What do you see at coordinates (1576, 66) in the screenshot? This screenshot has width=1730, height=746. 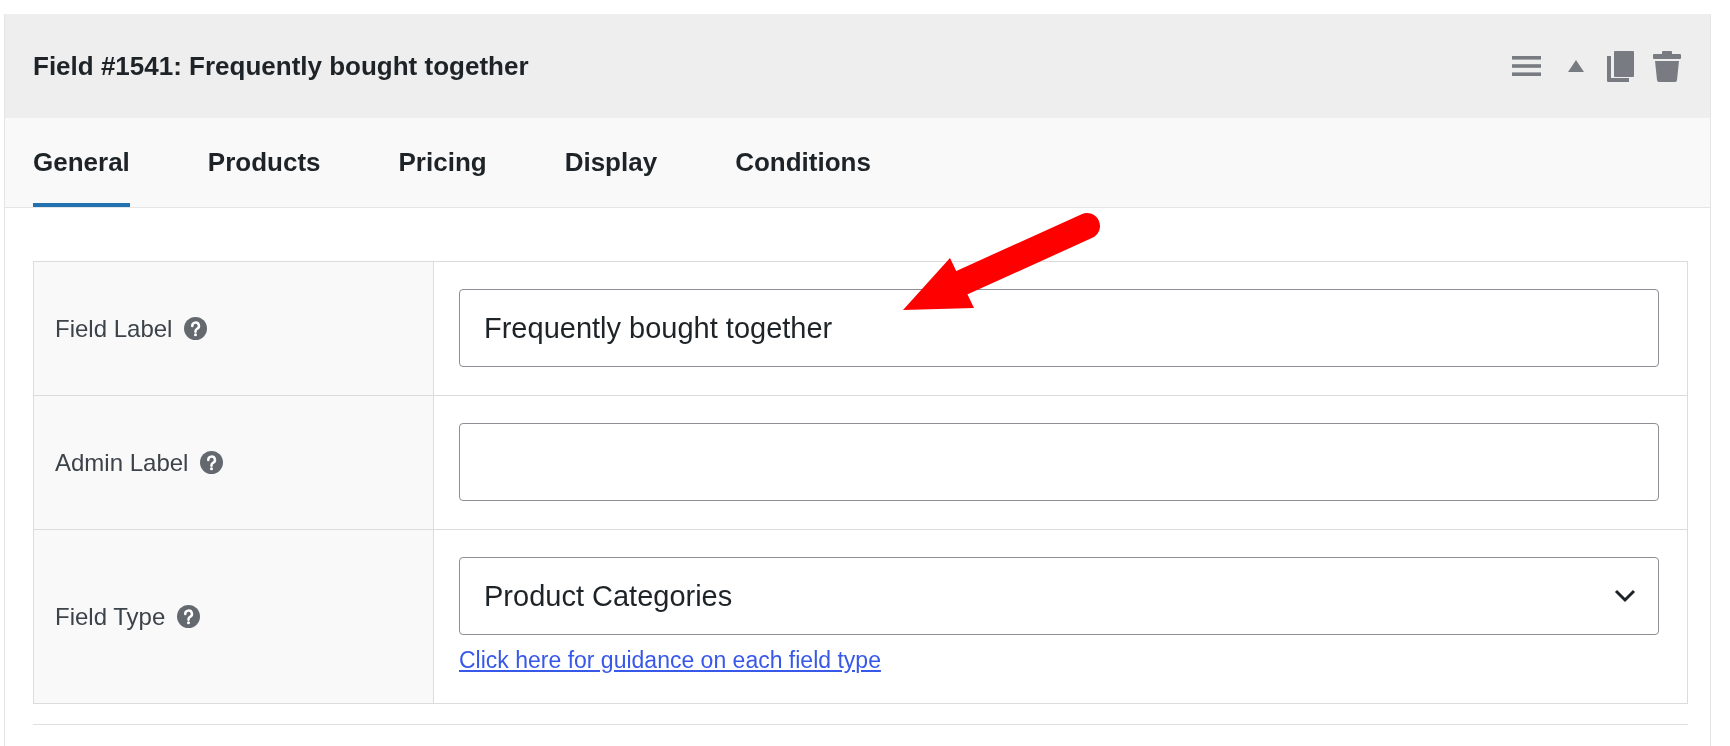 I see `caret-up-icon` at bounding box center [1576, 66].